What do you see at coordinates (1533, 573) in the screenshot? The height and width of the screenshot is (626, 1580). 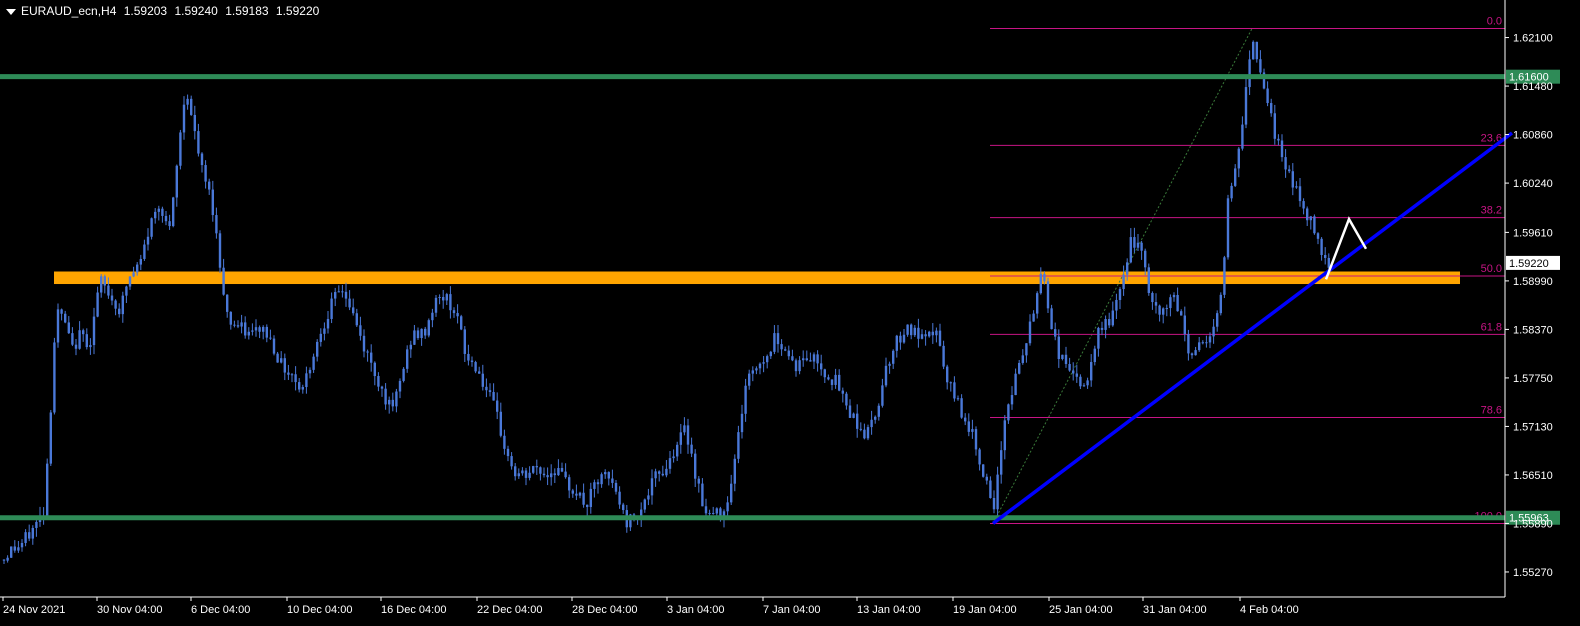 I see `y-tick-label: 1.55270` at bounding box center [1533, 573].